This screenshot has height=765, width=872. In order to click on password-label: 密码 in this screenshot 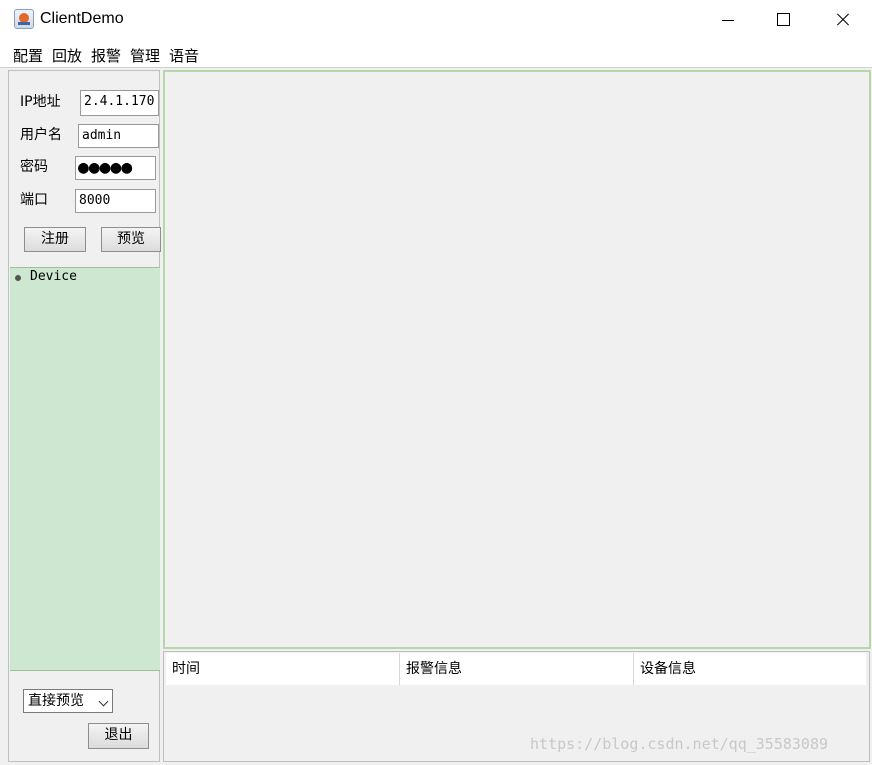, I will do `click(34, 167)`.